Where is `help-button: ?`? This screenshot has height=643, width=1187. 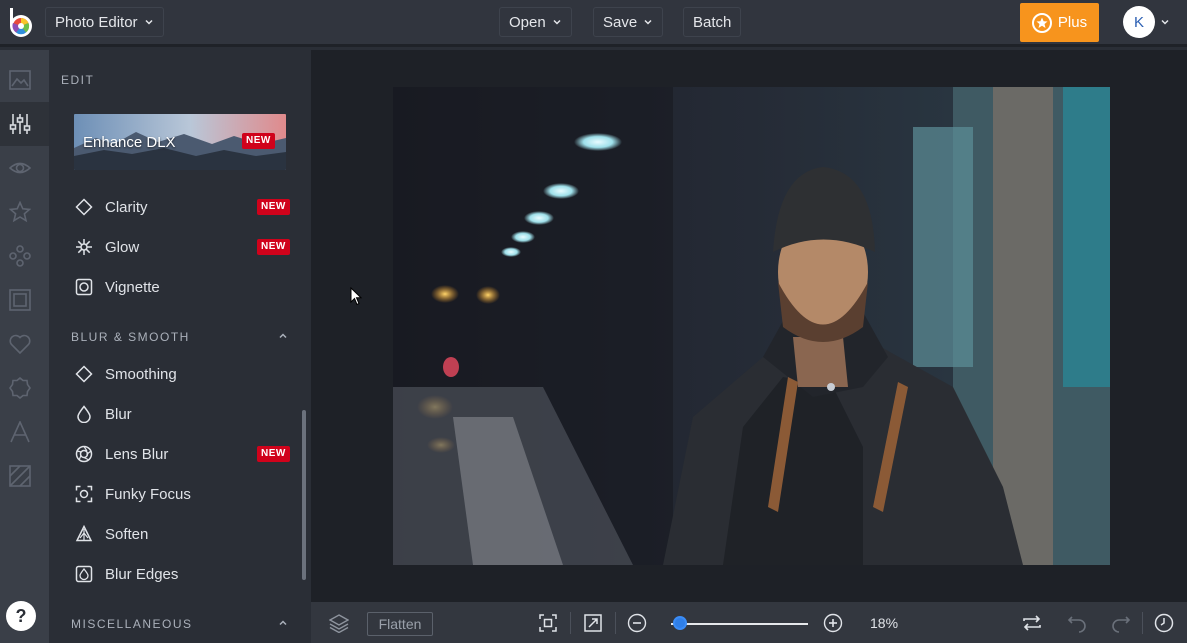 help-button: ? is located at coordinates (21, 616).